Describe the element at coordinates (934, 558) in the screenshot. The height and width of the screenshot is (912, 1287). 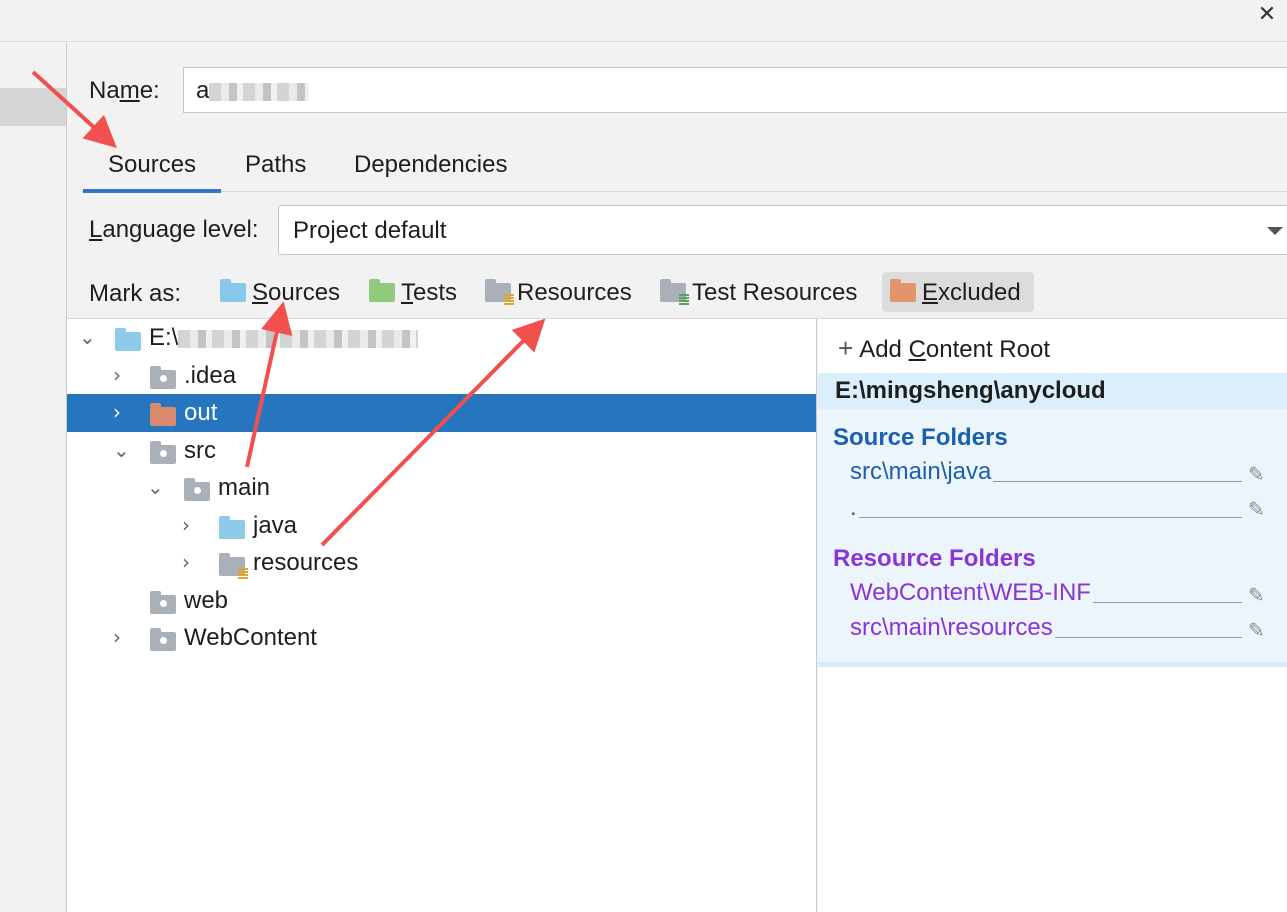
I see `resource-folders-title: Resource Folders` at that location.